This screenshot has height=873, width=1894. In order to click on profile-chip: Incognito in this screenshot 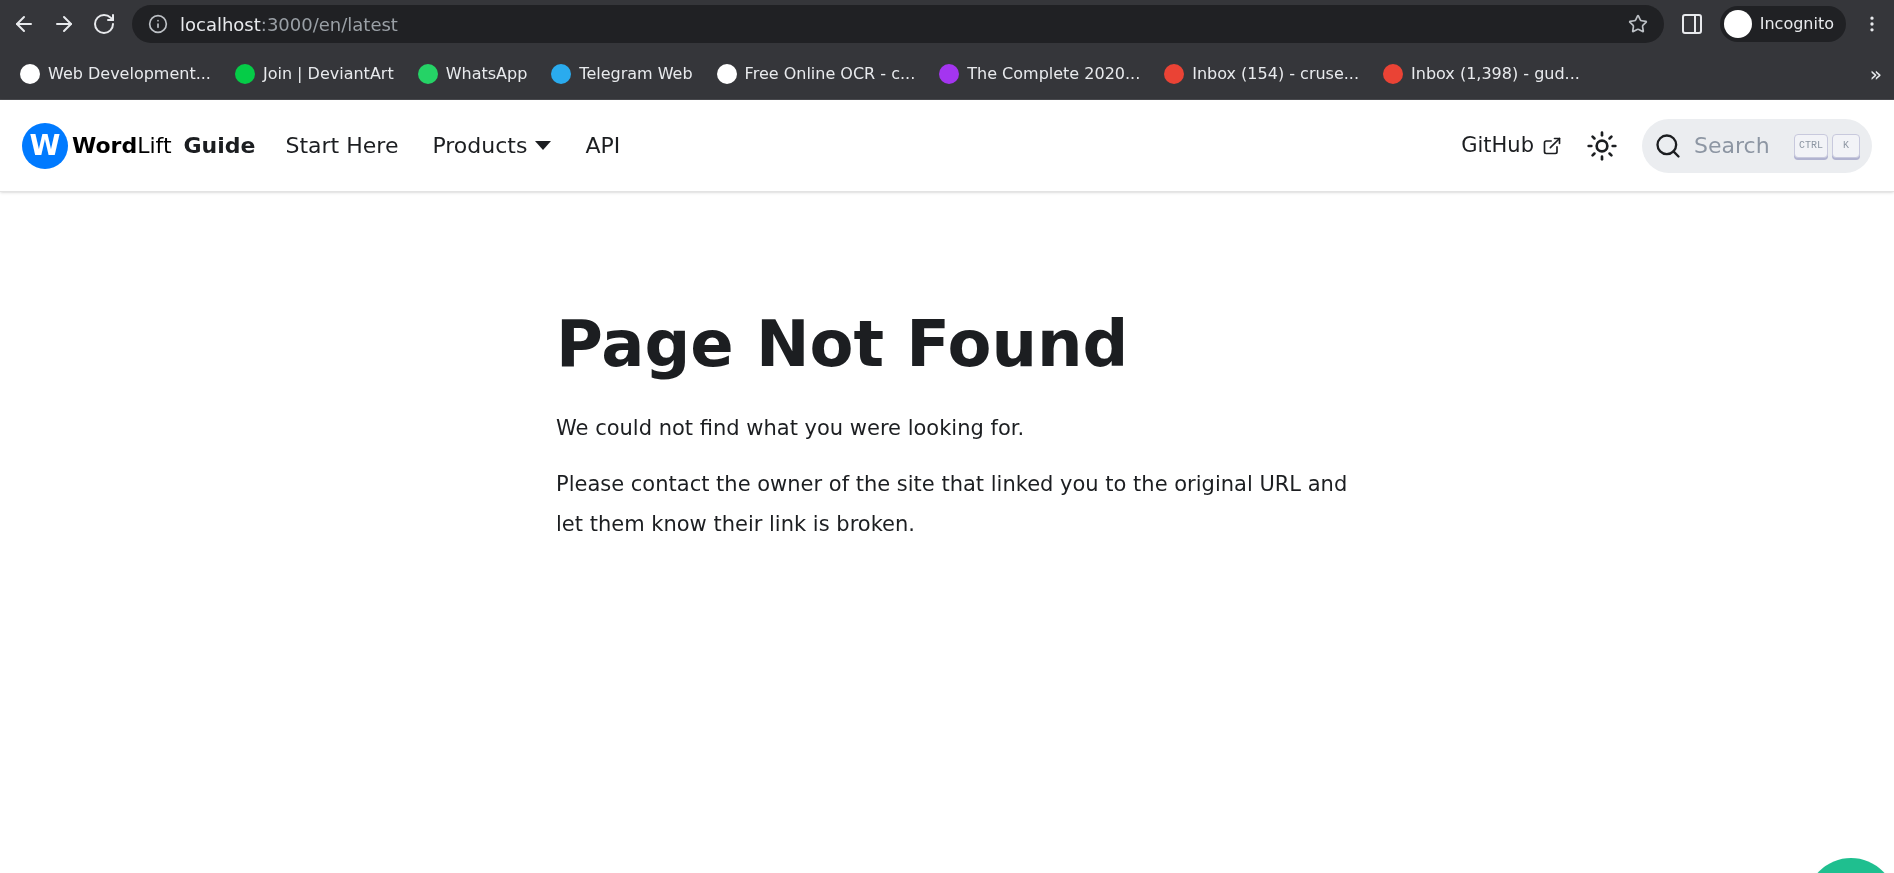, I will do `click(1782, 24)`.